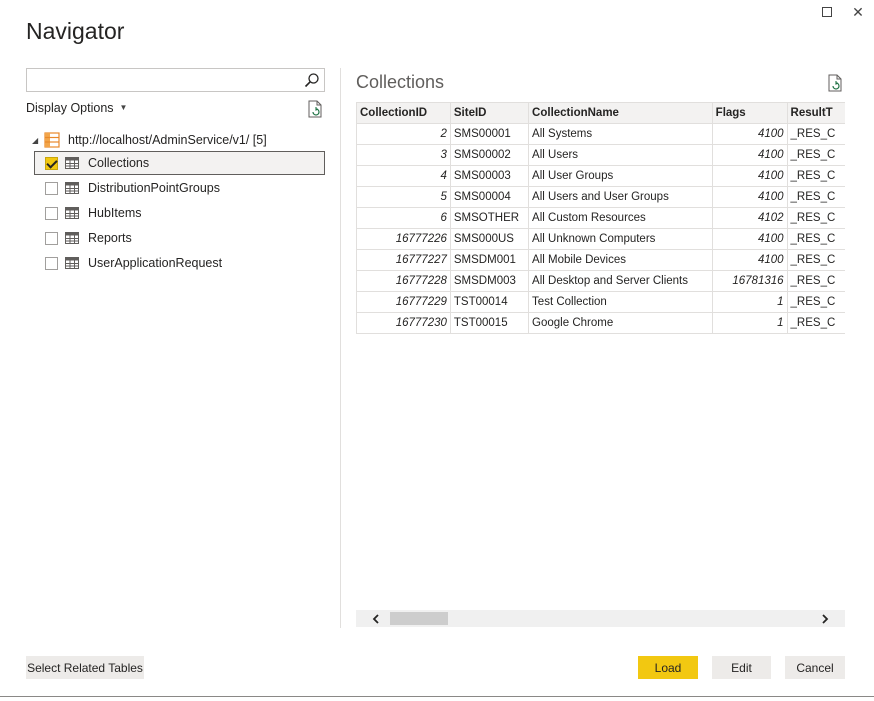  I want to click on scrollbar-thumb, so click(419, 618).